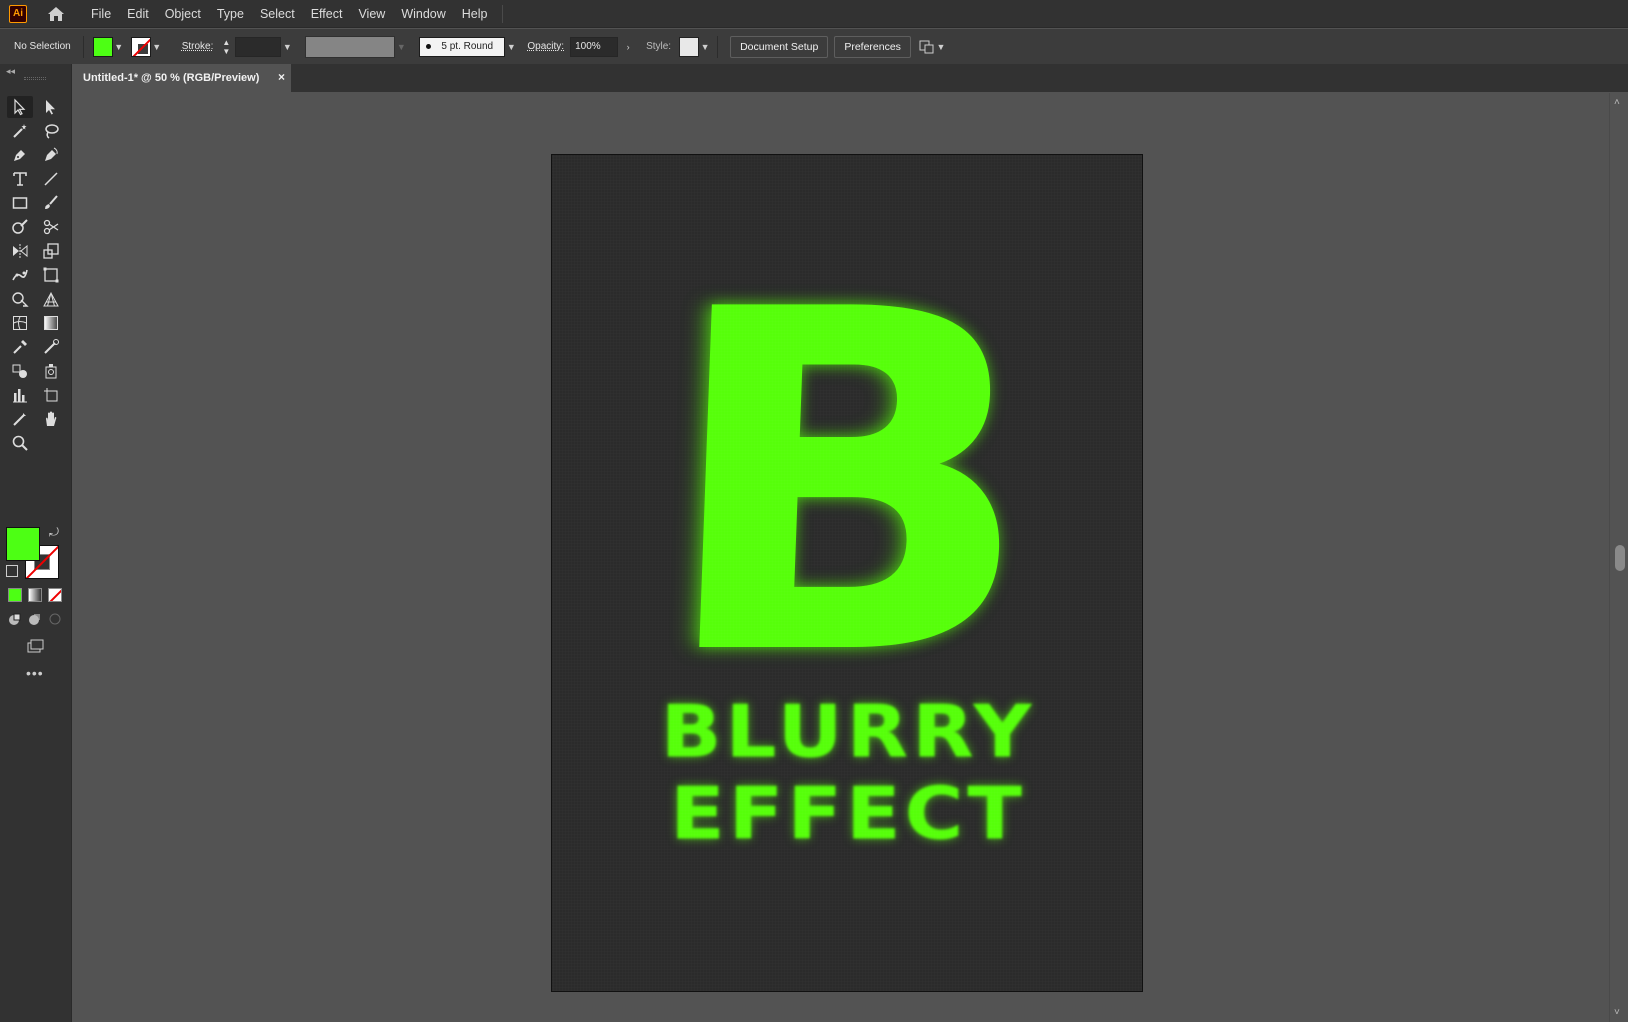 The width and height of the screenshot is (1628, 1022). What do you see at coordinates (423, 14) in the screenshot?
I see `menu-window: Window` at bounding box center [423, 14].